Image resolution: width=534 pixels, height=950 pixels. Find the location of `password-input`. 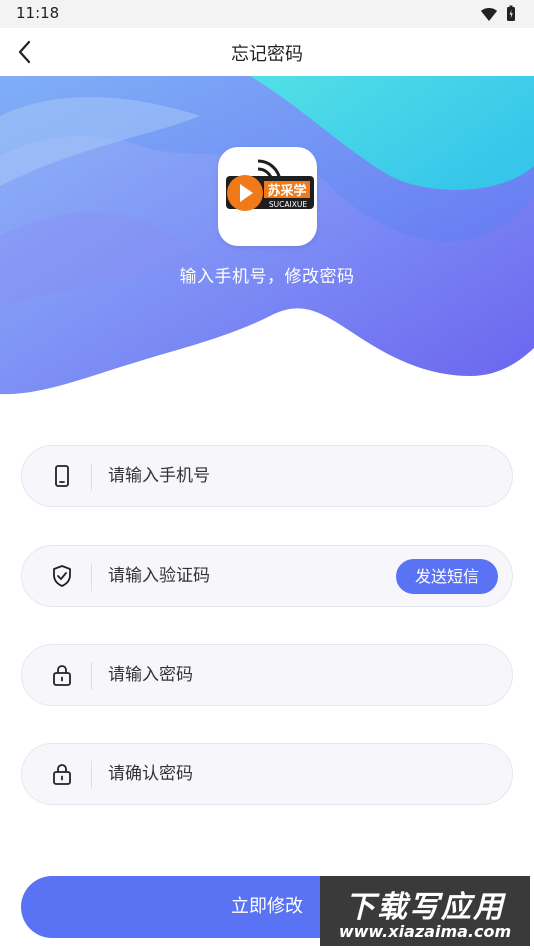

password-input is located at coordinates (248, 675).